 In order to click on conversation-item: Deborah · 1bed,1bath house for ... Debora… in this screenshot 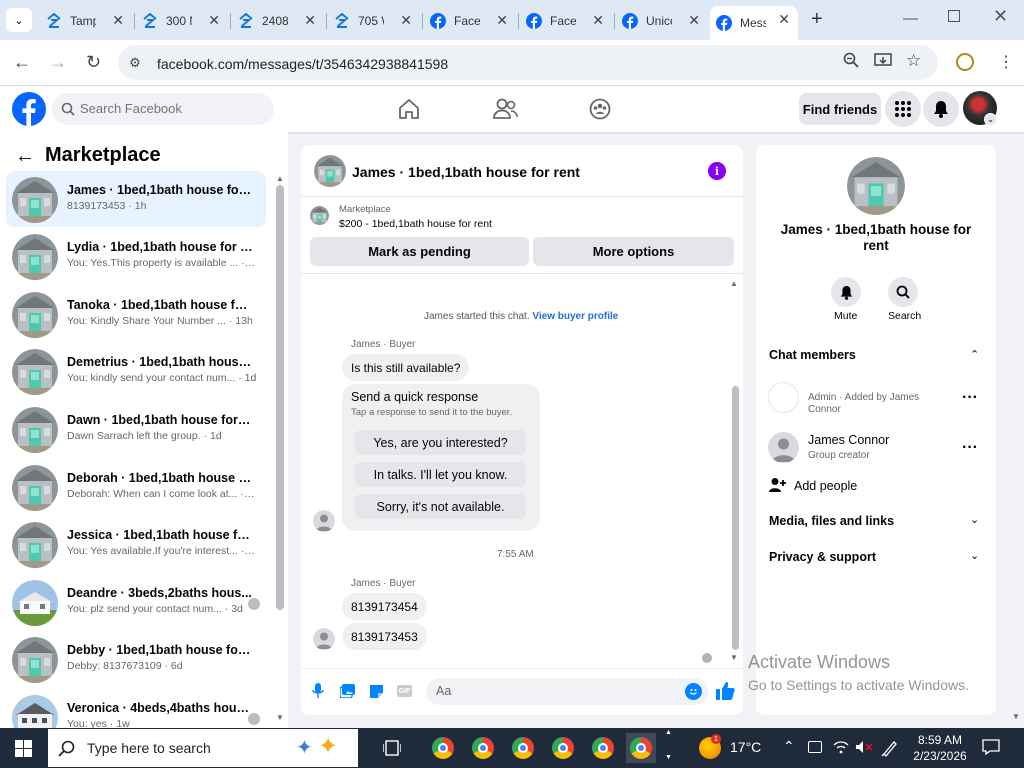, I will do `click(136, 487)`.